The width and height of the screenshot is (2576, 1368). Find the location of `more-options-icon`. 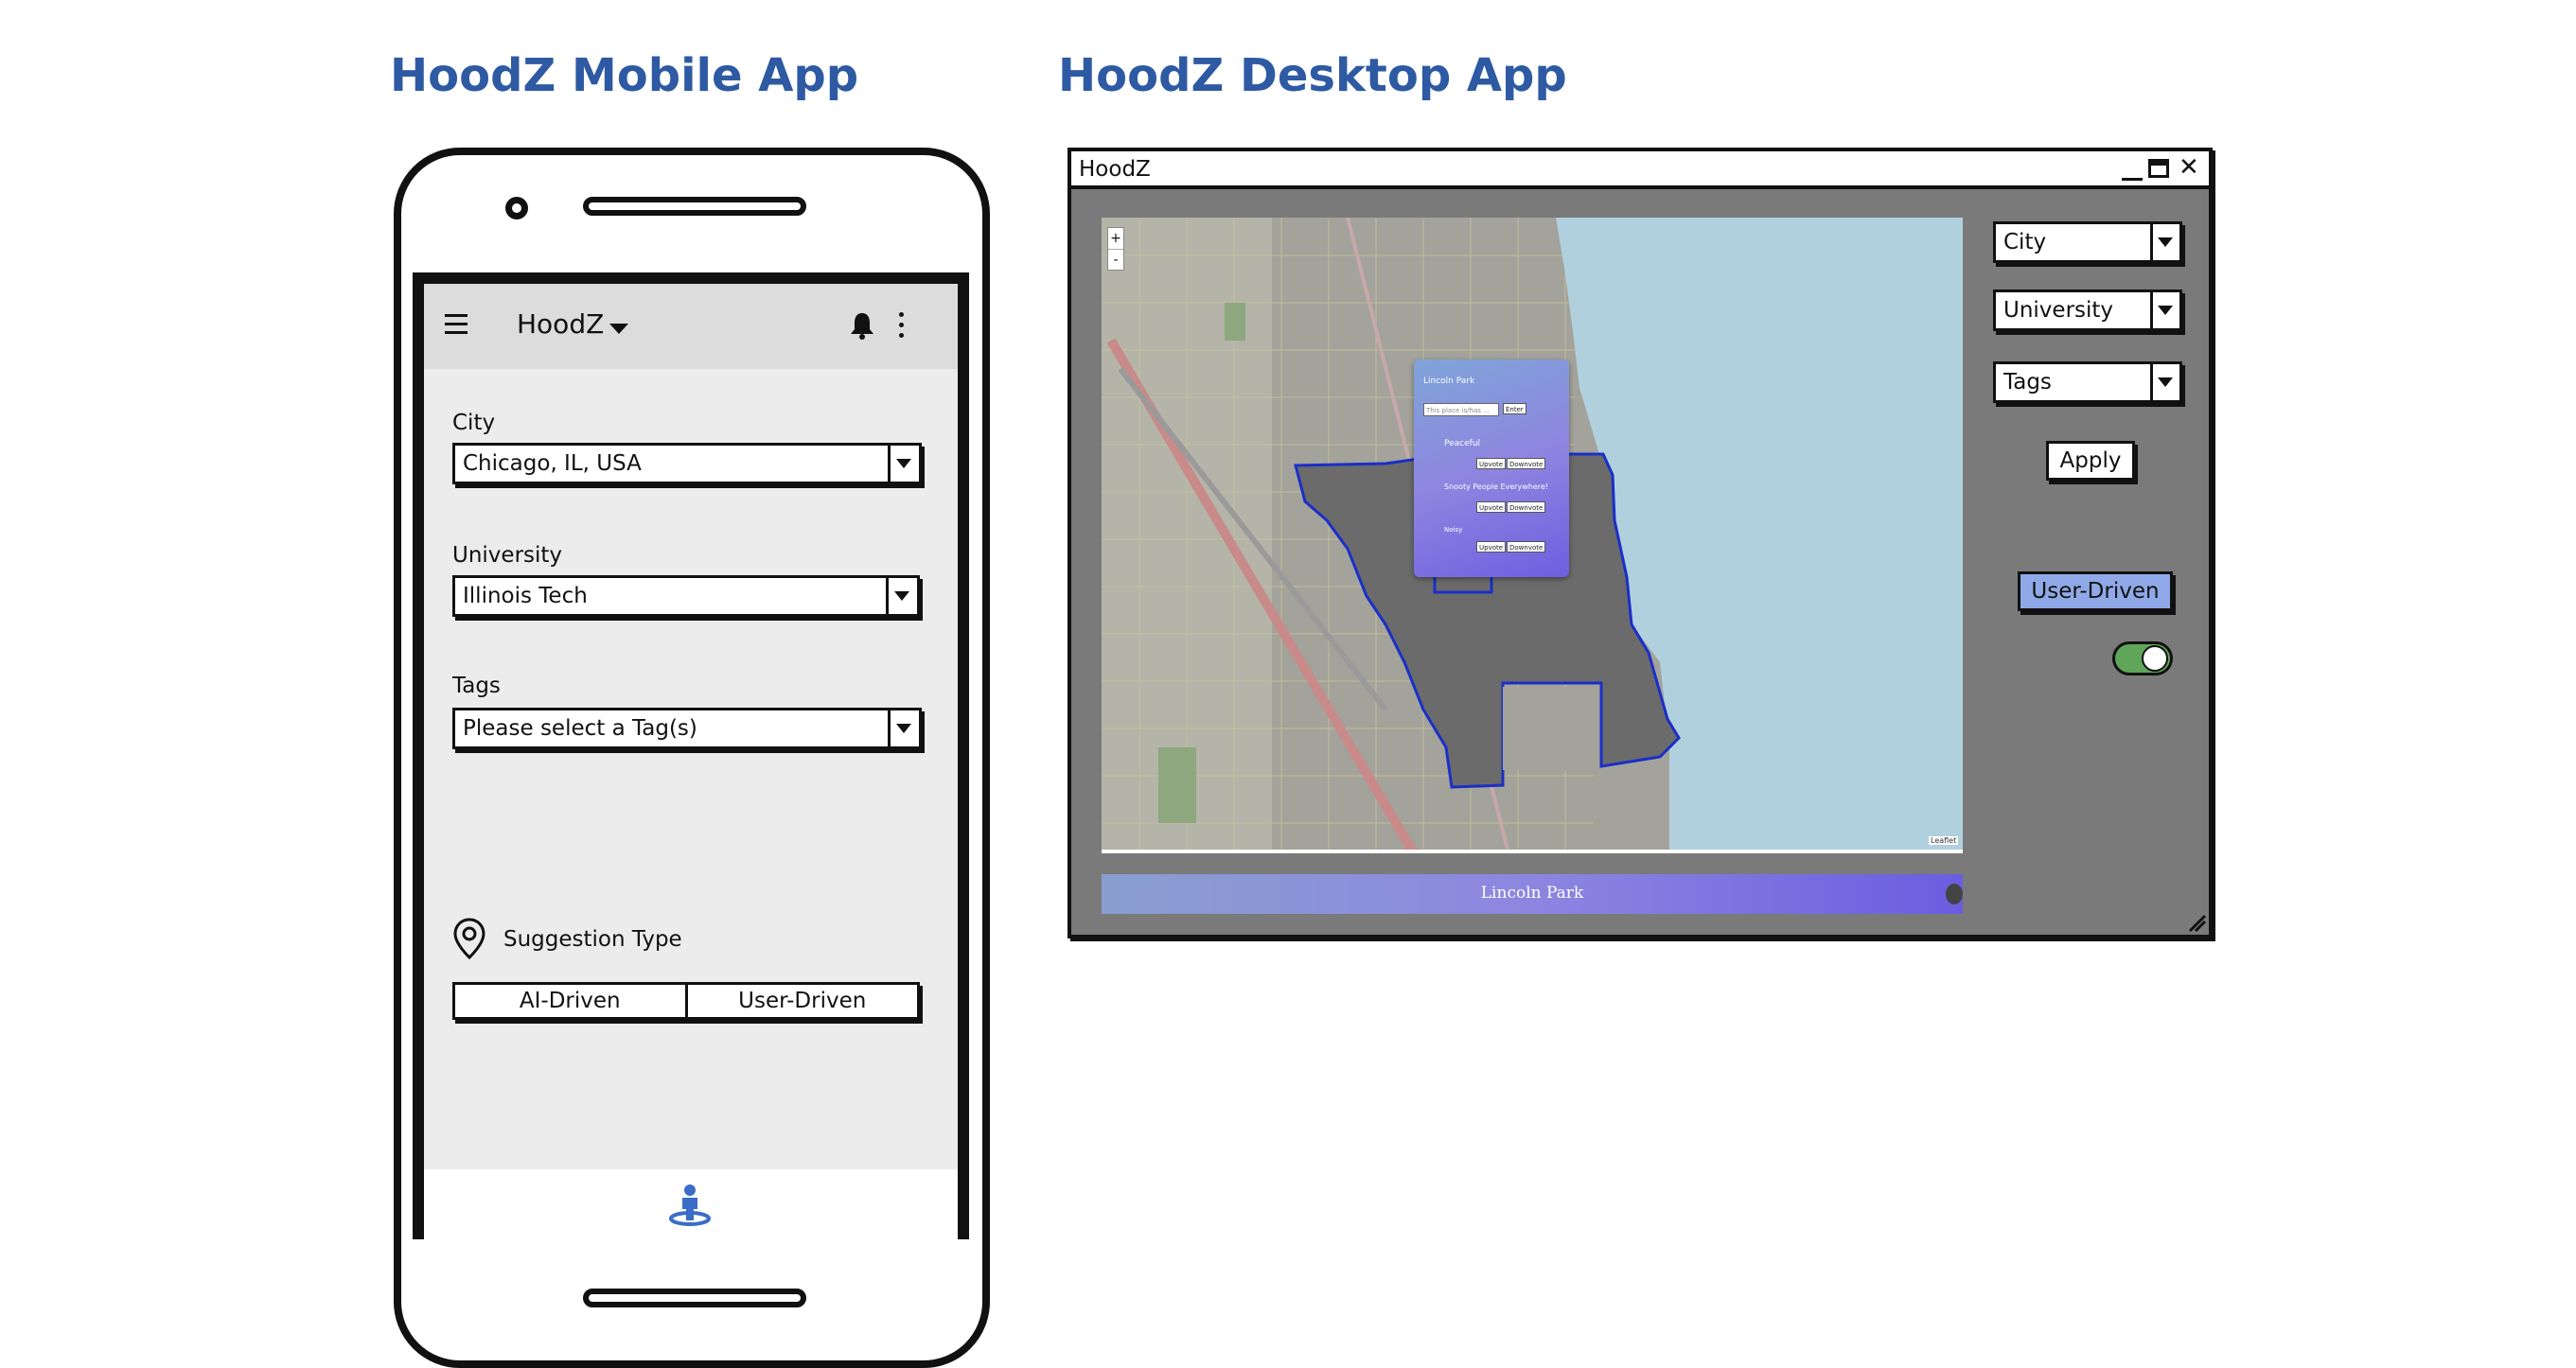

more-options-icon is located at coordinates (902, 326).